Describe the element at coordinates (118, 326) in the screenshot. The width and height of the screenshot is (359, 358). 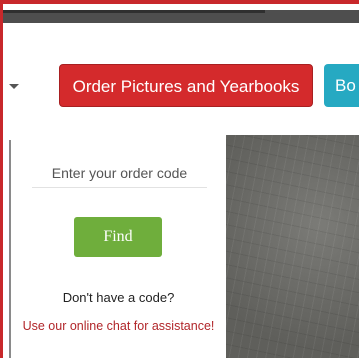
I see `online-chat-link: Use our online chat for assistance!` at that location.